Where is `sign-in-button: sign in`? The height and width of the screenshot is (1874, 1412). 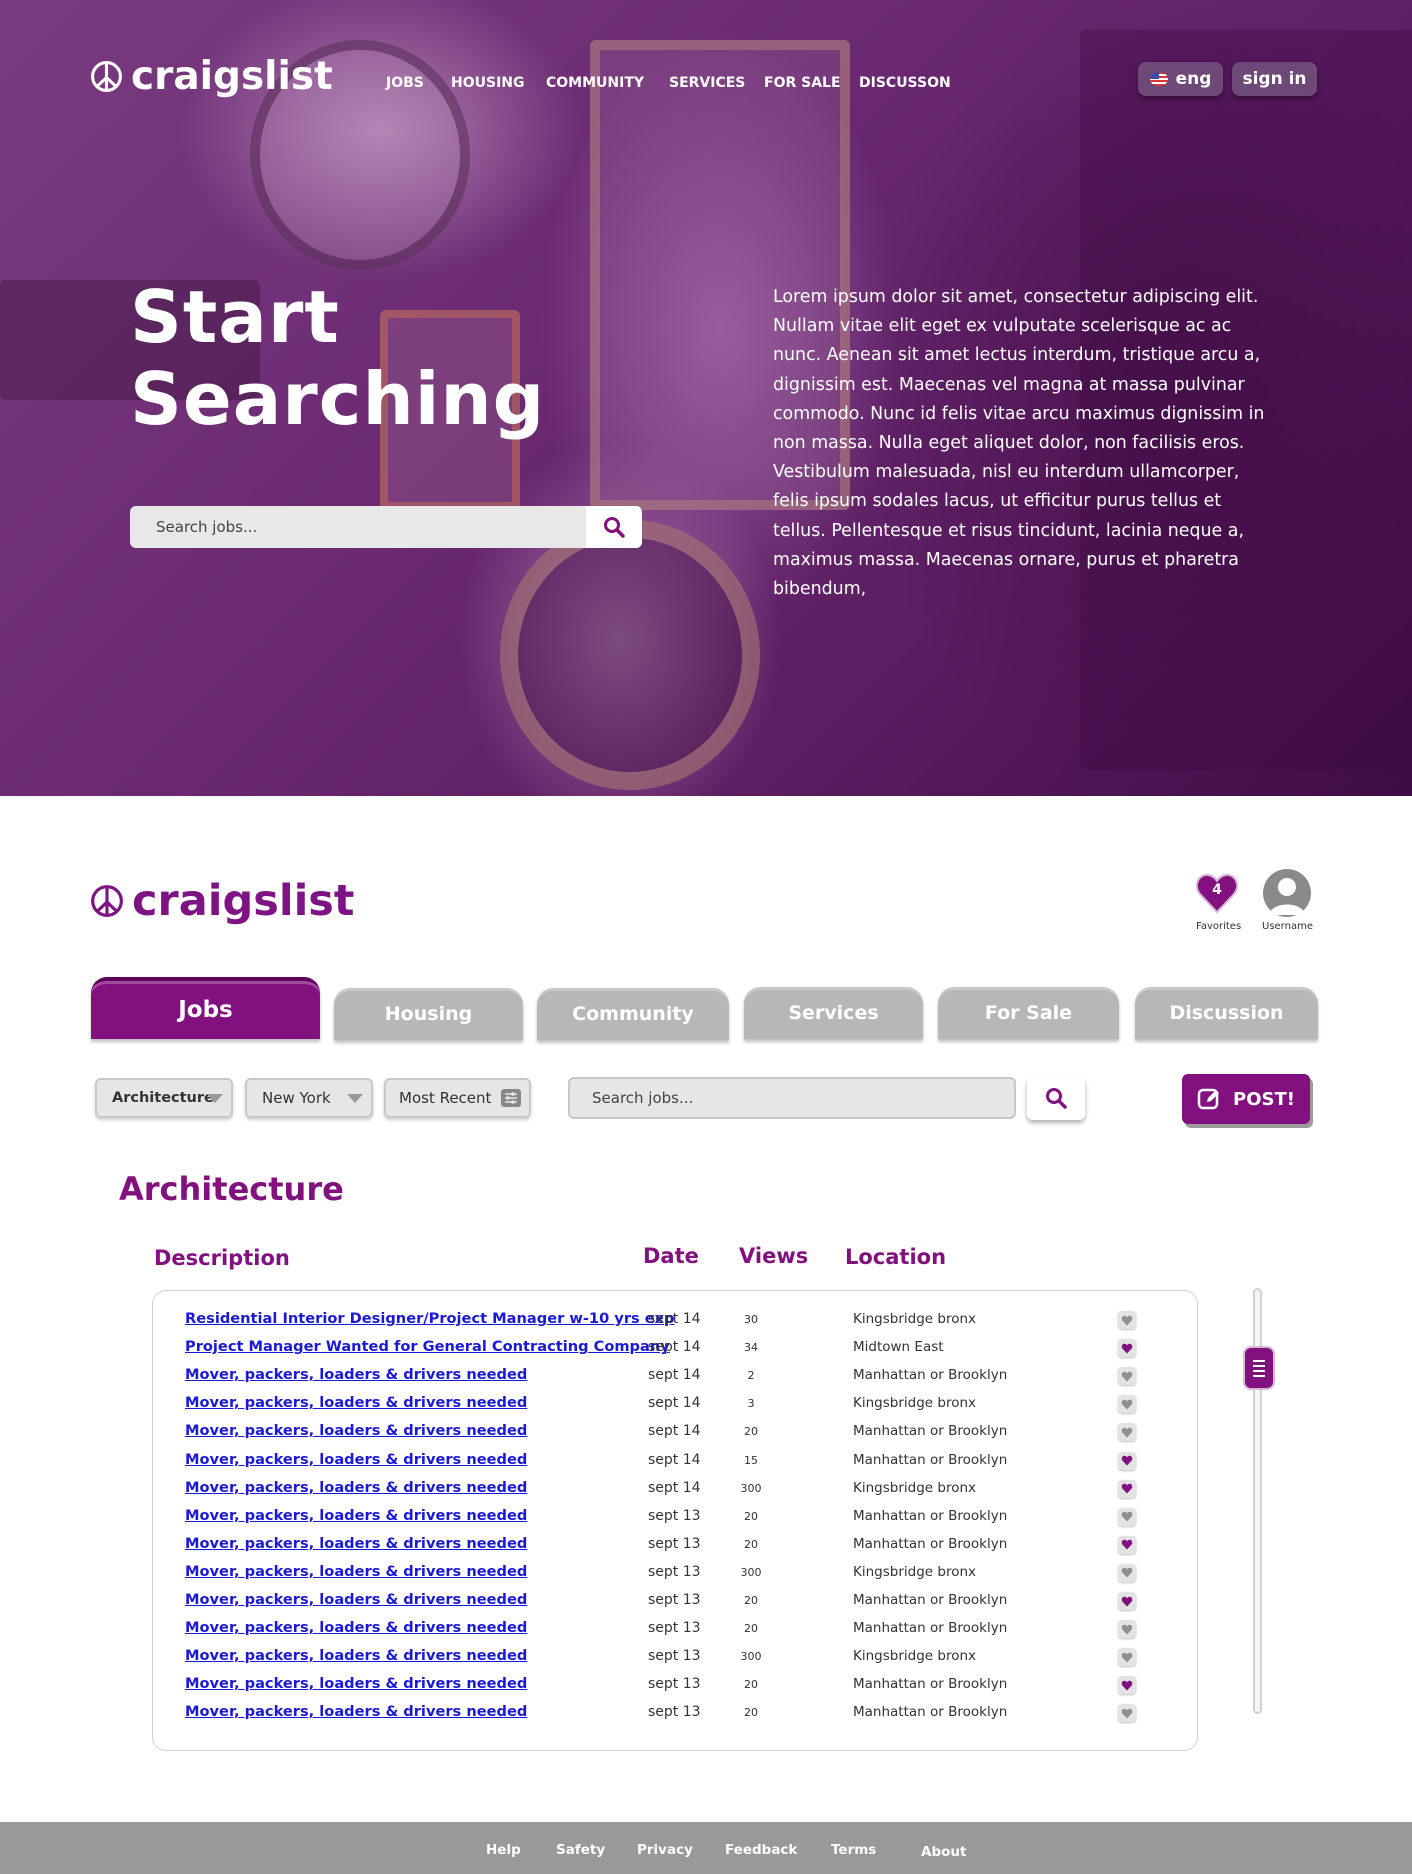 sign-in-button: sign in is located at coordinates (1274, 79).